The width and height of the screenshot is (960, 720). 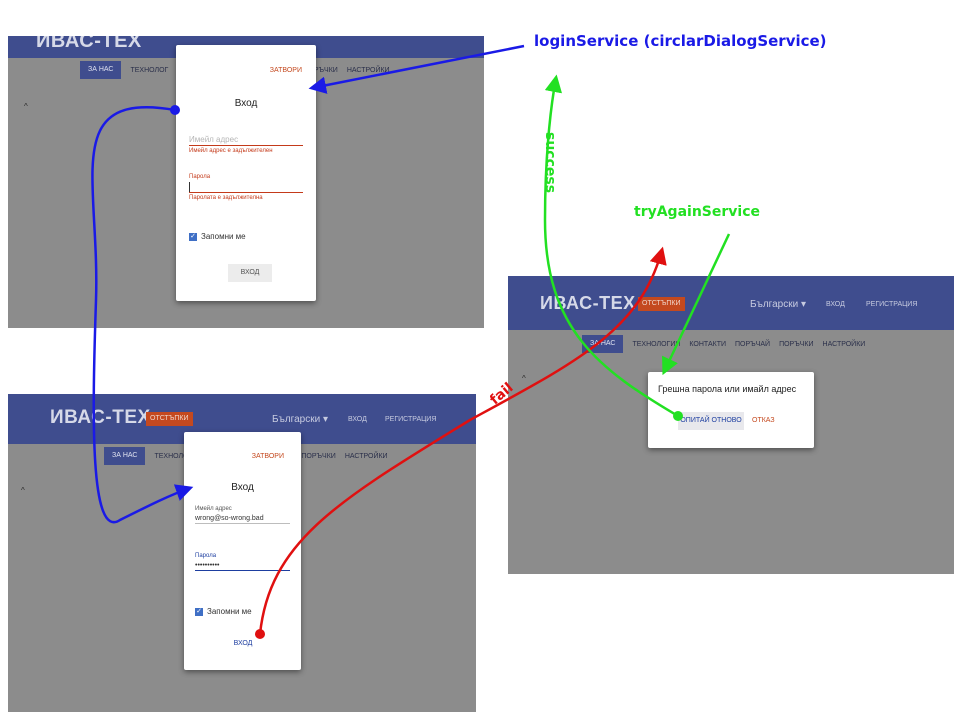 I want to click on login-service-label: loginService (circlarDialogService), so click(x=680, y=41).